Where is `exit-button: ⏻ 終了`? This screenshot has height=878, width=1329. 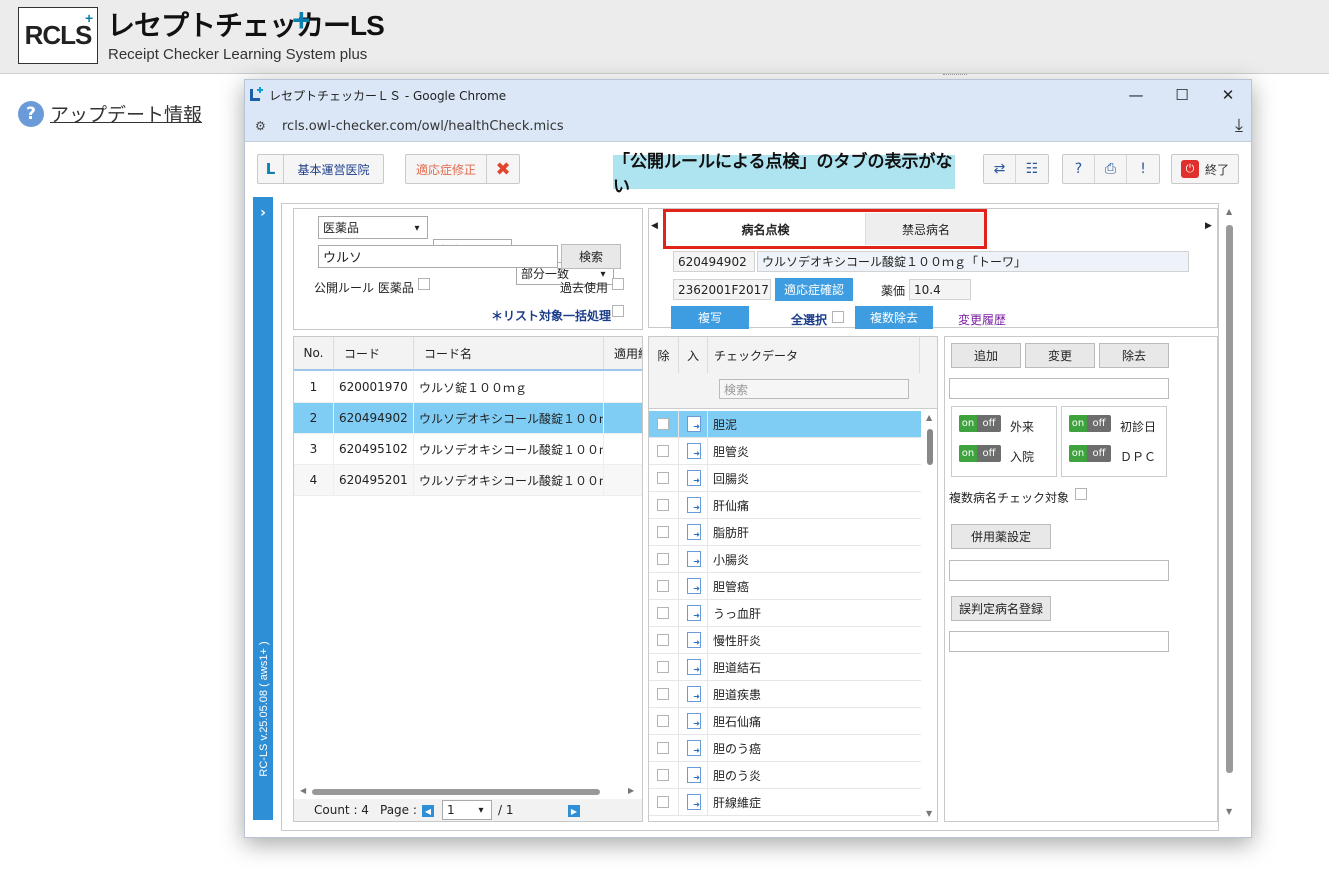
exit-button: ⏻ 終了 is located at coordinates (1205, 169).